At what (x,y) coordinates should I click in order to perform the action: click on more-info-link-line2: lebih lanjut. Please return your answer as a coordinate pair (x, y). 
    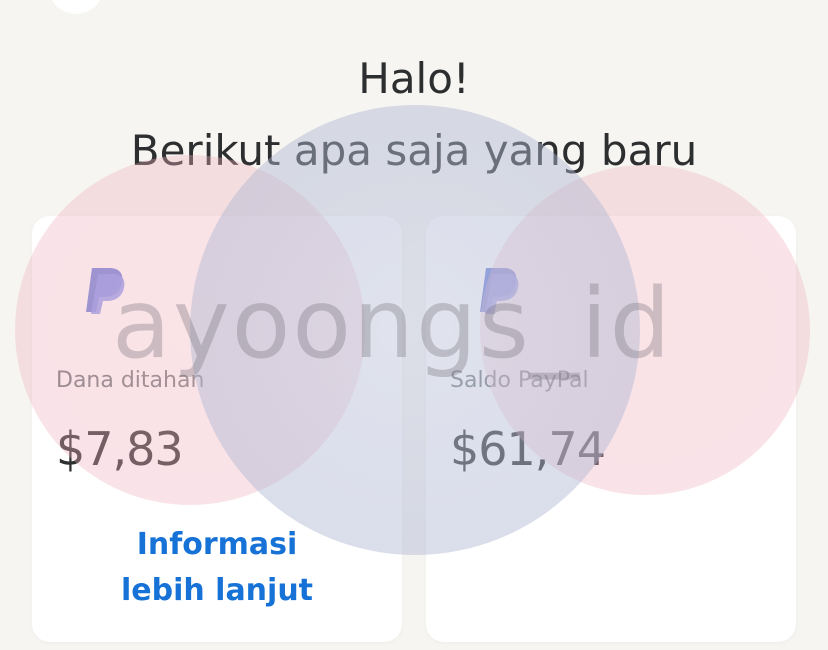
    Looking at the image, I should click on (217, 590).